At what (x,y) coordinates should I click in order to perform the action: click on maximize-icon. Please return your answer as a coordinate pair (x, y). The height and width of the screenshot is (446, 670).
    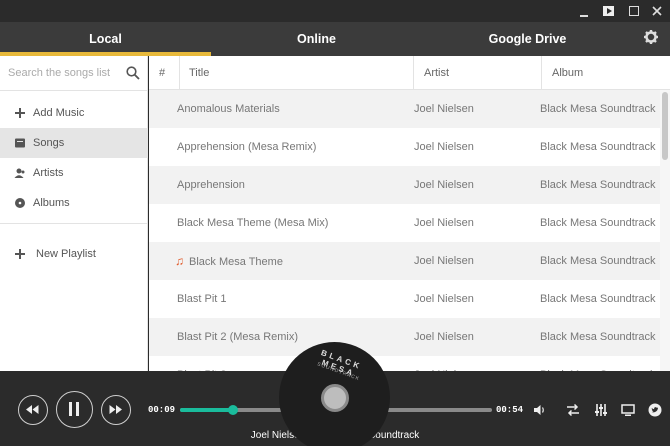
    Looking at the image, I should click on (634, 11).